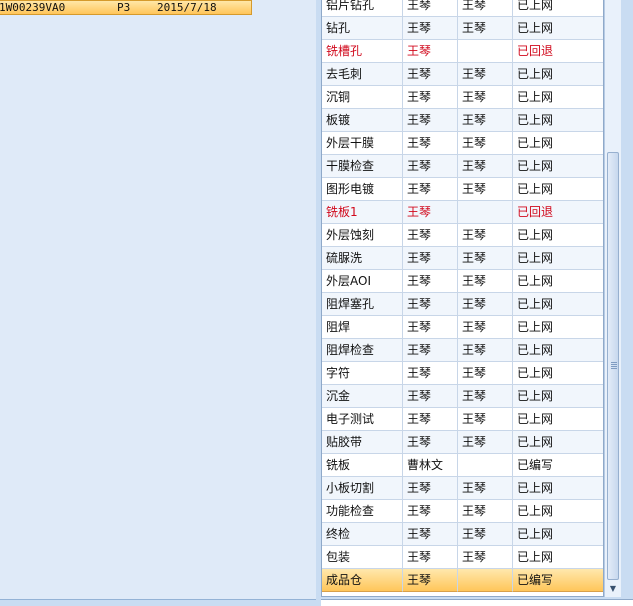 The image size is (633, 606). What do you see at coordinates (362, 166) in the screenshot?
I see `step-cell: 干膜检查` at bounding box center [362, 166].